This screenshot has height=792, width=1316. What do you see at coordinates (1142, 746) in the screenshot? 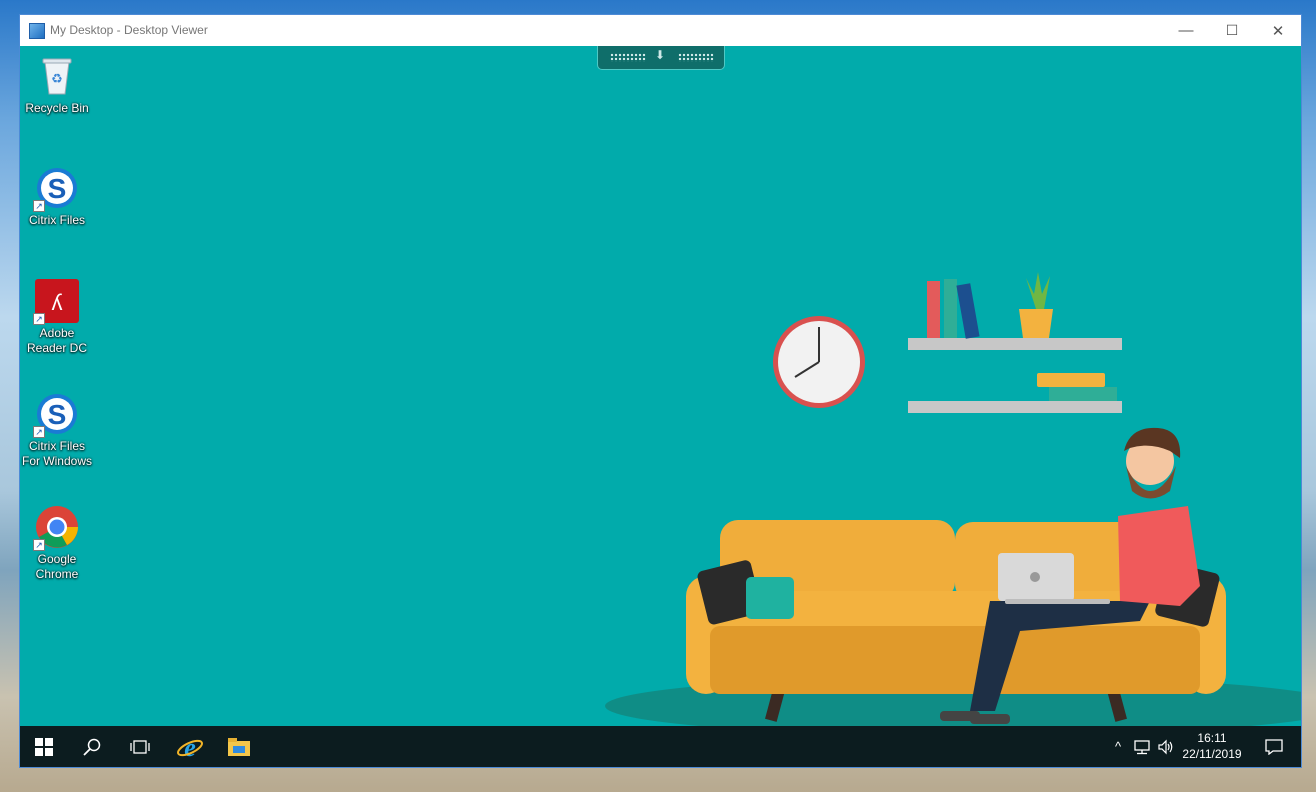
I see `network-icon` at bounding box center [1142, 746].